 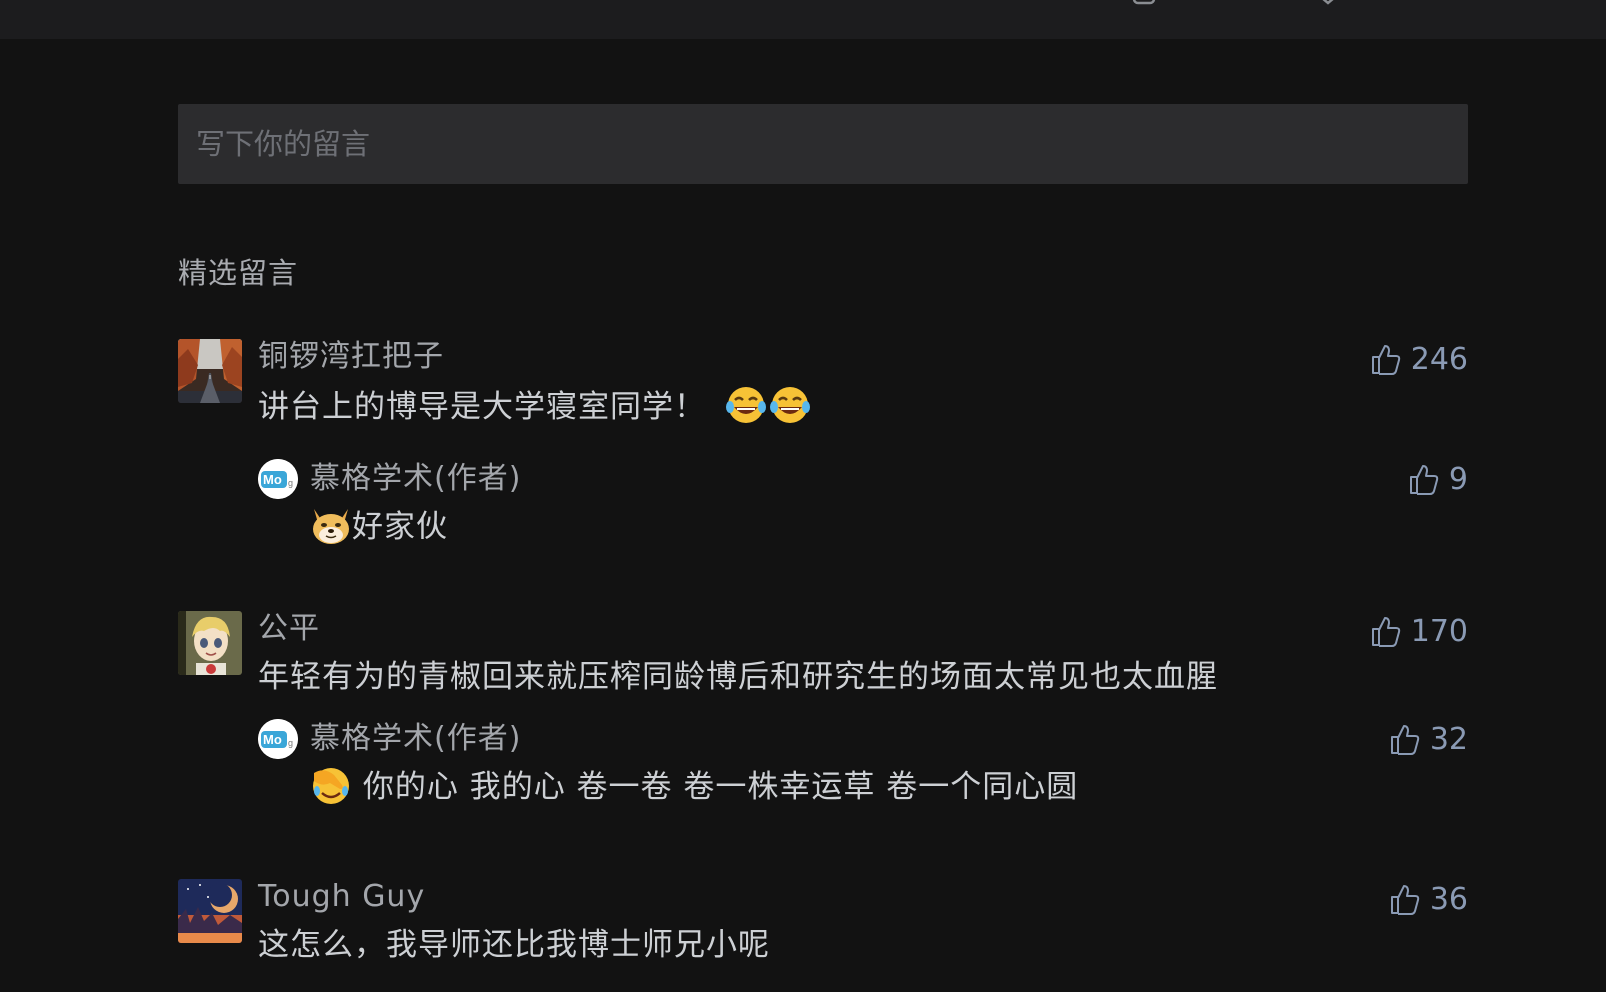 I want to click on like-count: 170, so click(x=1439, y=631).